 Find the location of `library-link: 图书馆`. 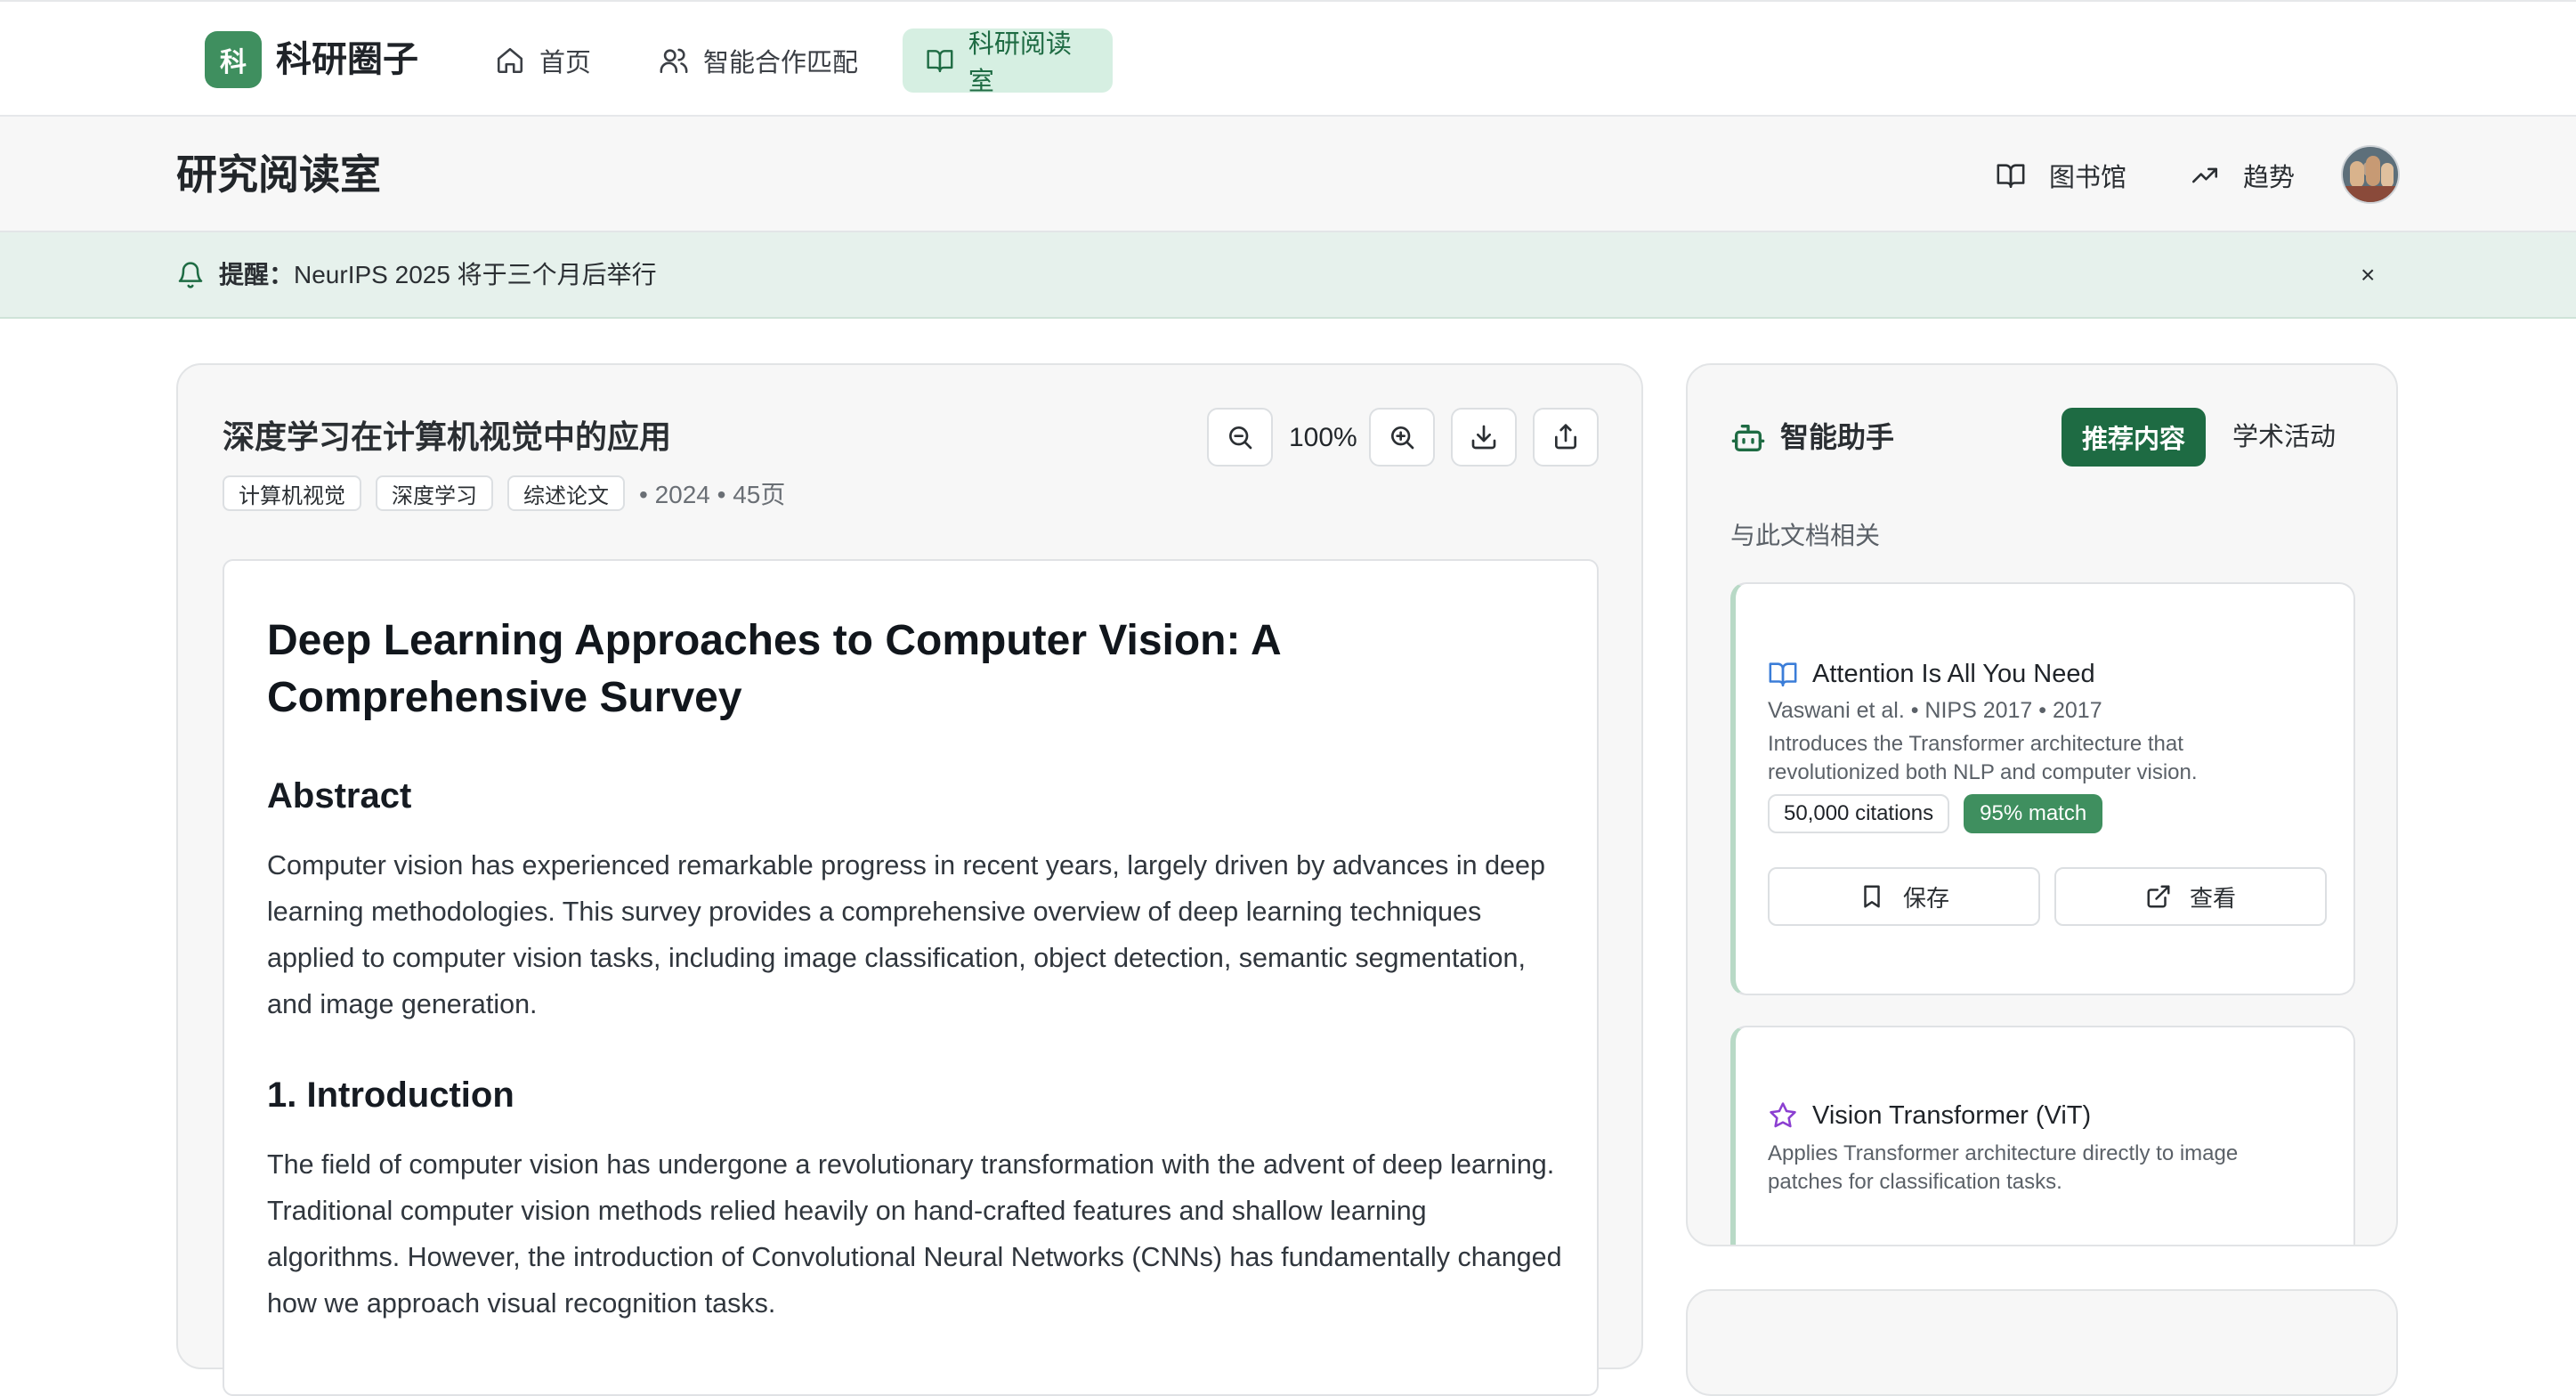

library-link: 图书馆 is located at coordinates (2061, 175).